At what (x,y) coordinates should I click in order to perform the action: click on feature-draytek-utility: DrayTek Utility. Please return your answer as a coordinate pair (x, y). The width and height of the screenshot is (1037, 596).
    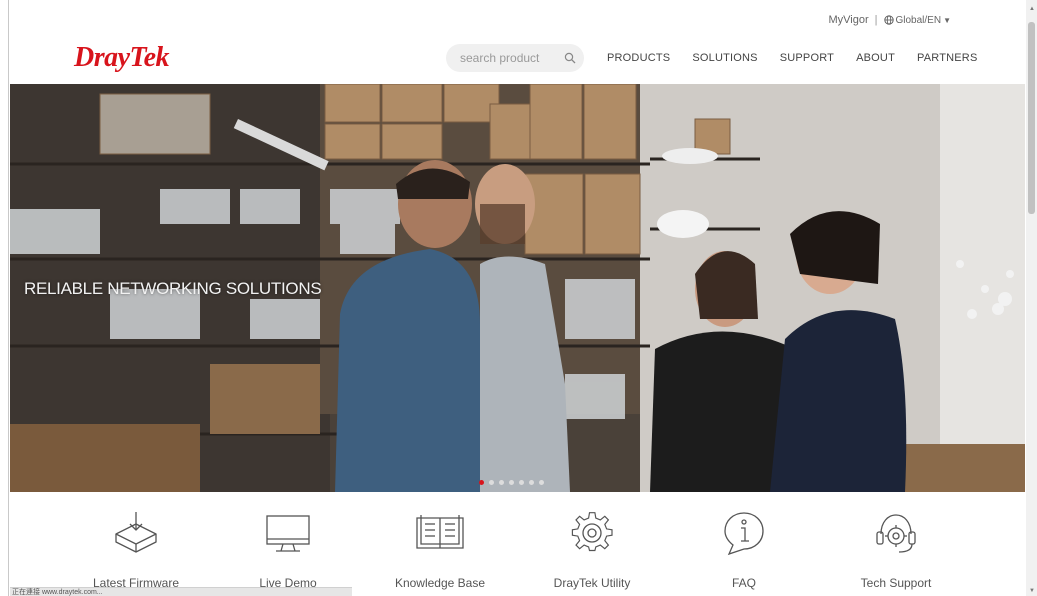
    Looking at the image, I should click on (592, 550).